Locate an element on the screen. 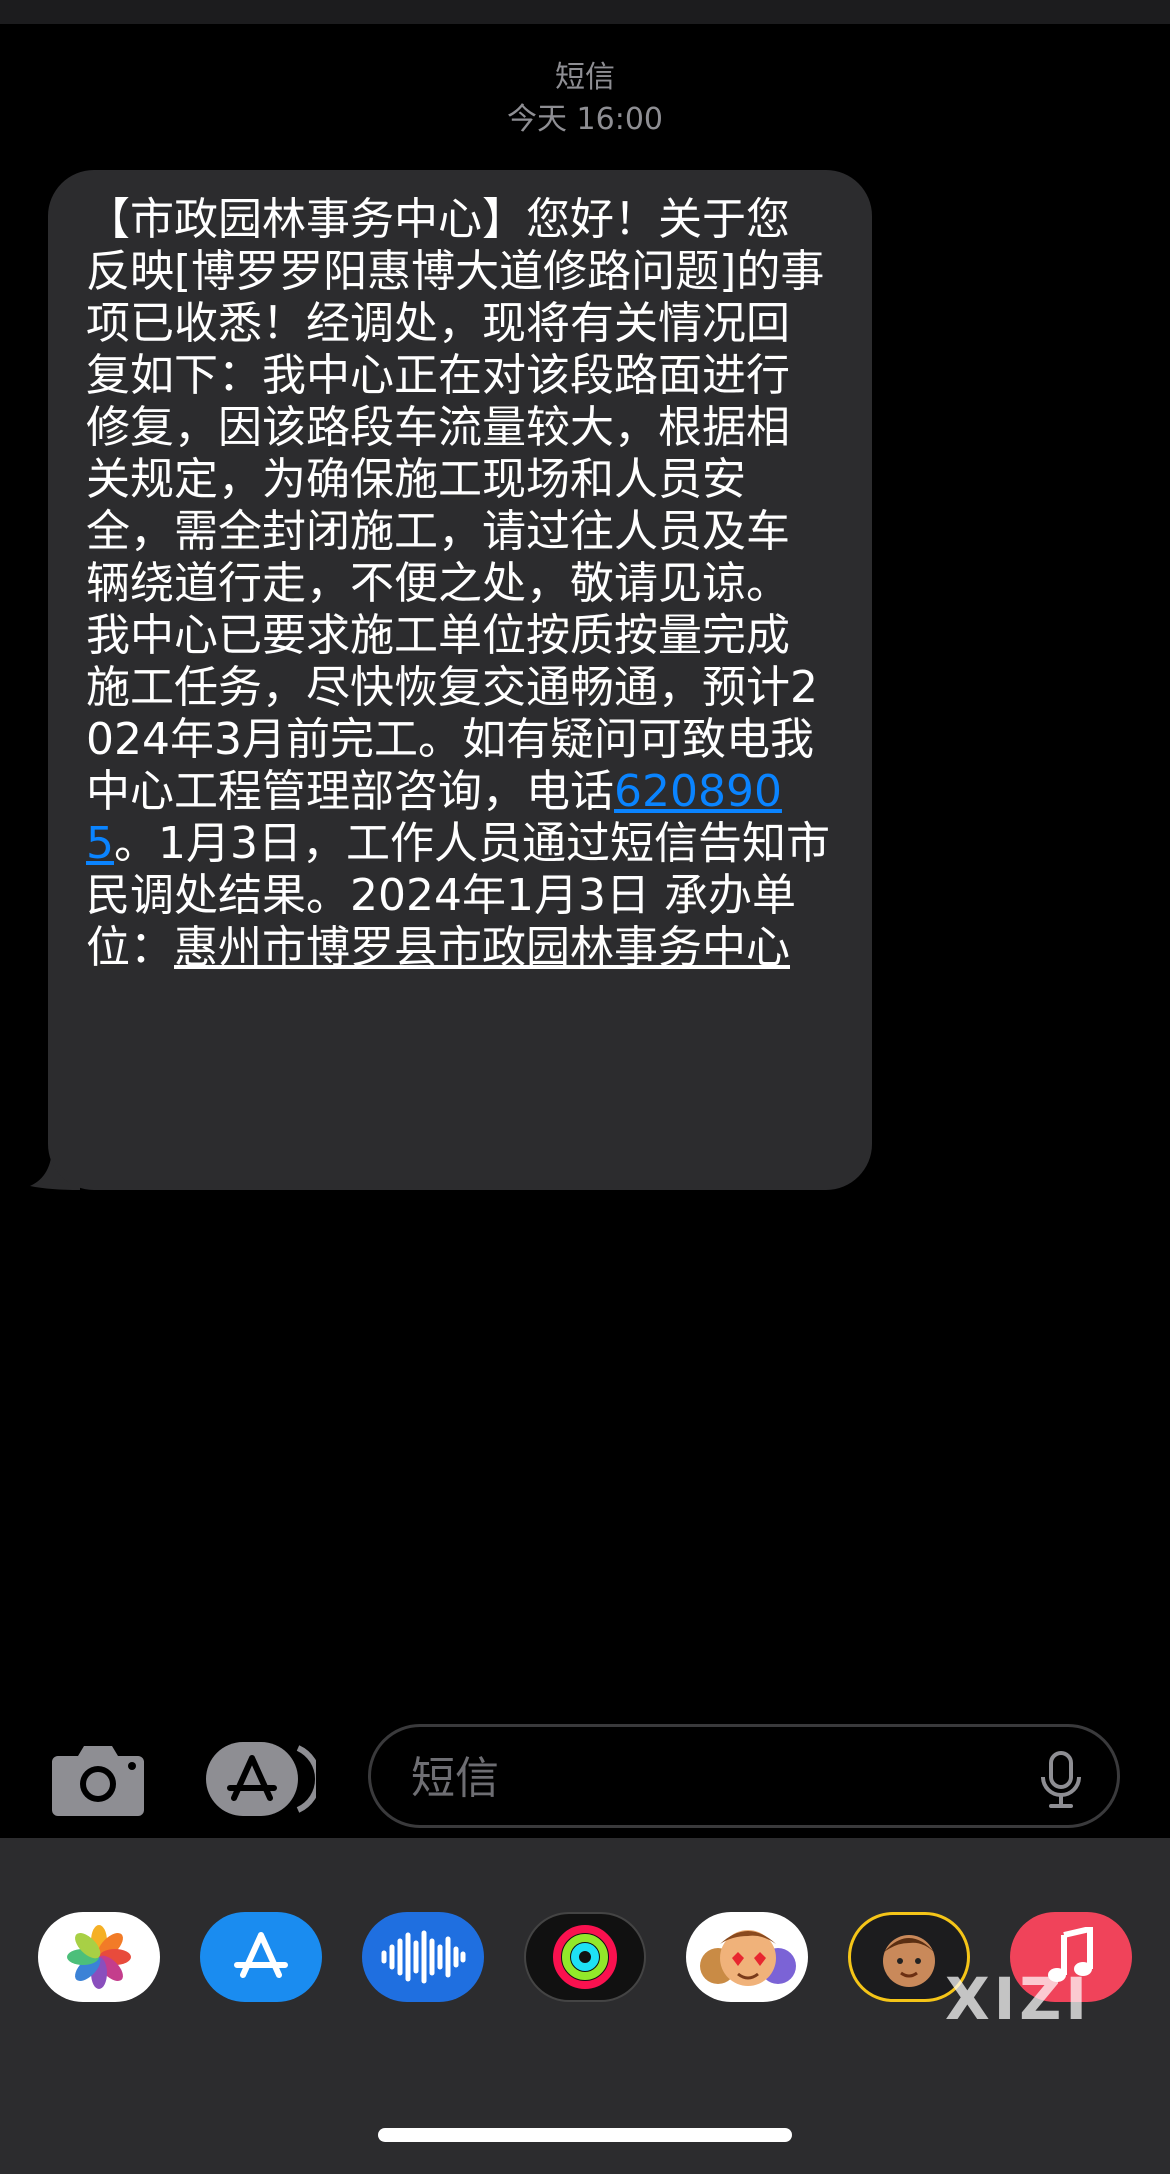 This screenshot has height=2174, width=1170. camera-icon is located at coordinates (98, 1779).